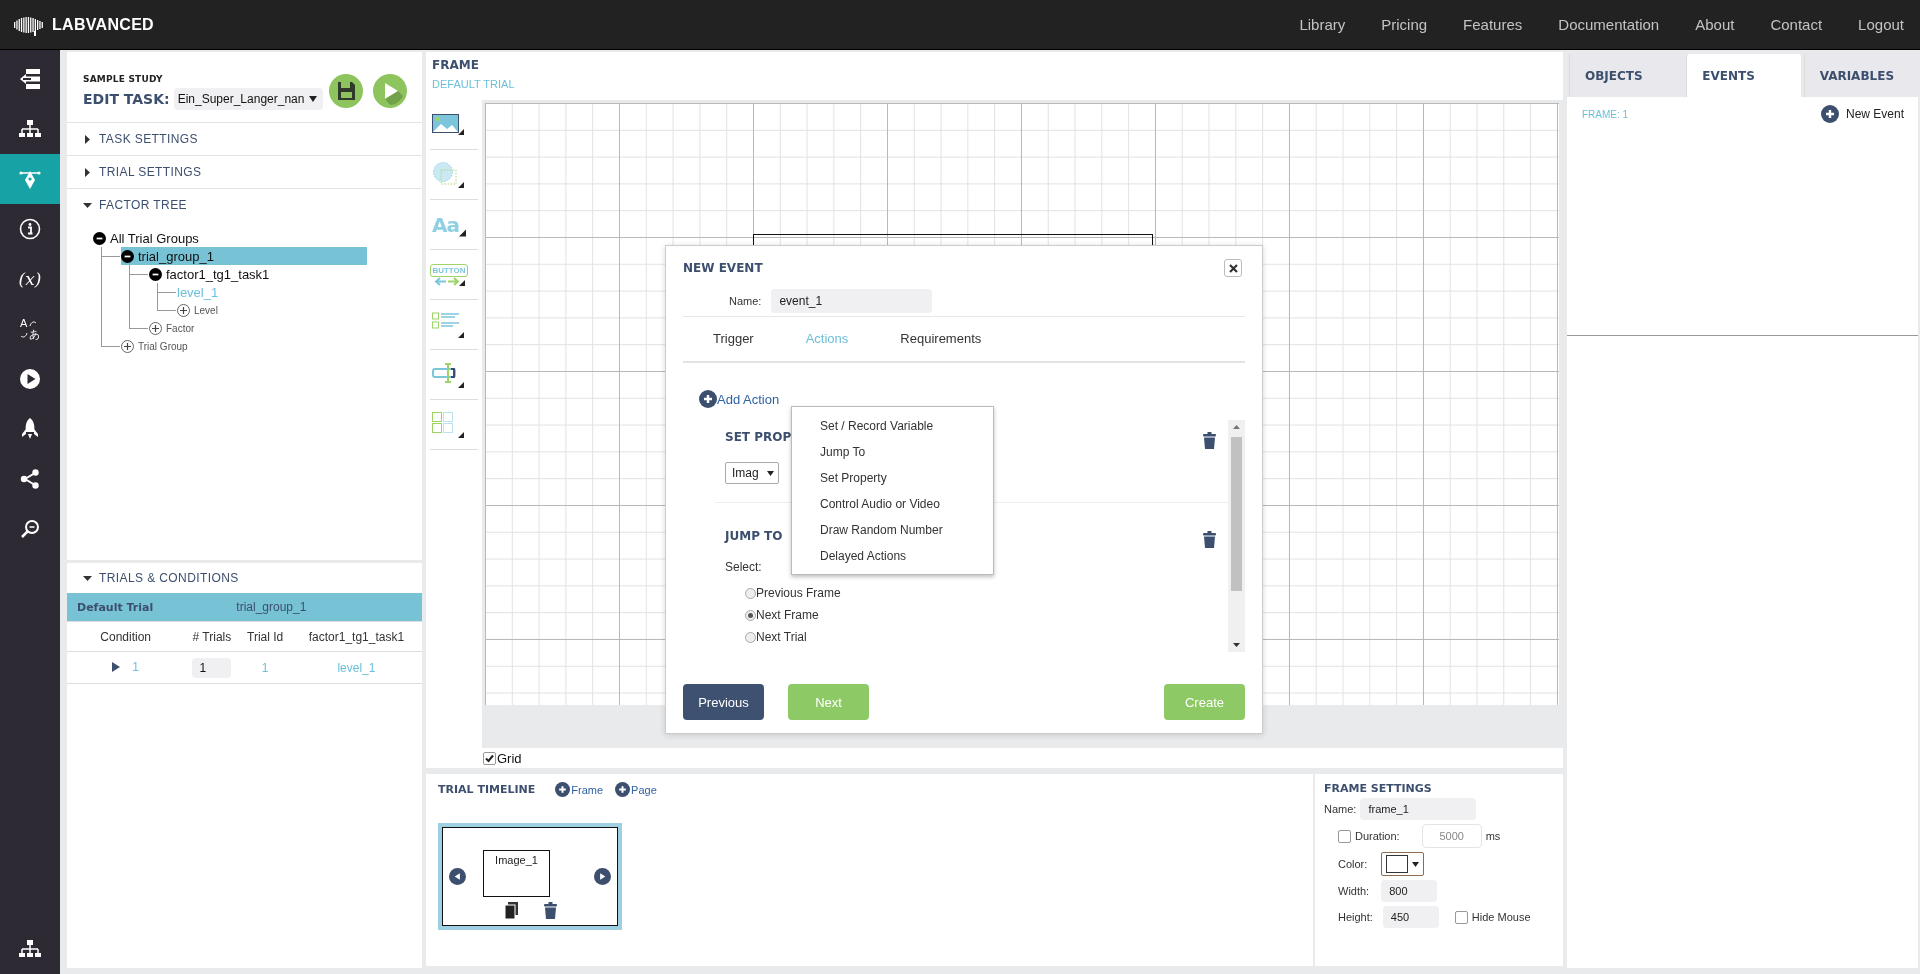 The width and height of the screenshot is (1920, 974). I want to click on panel-title: FRAME SETTINGS, so click(1378, 788).